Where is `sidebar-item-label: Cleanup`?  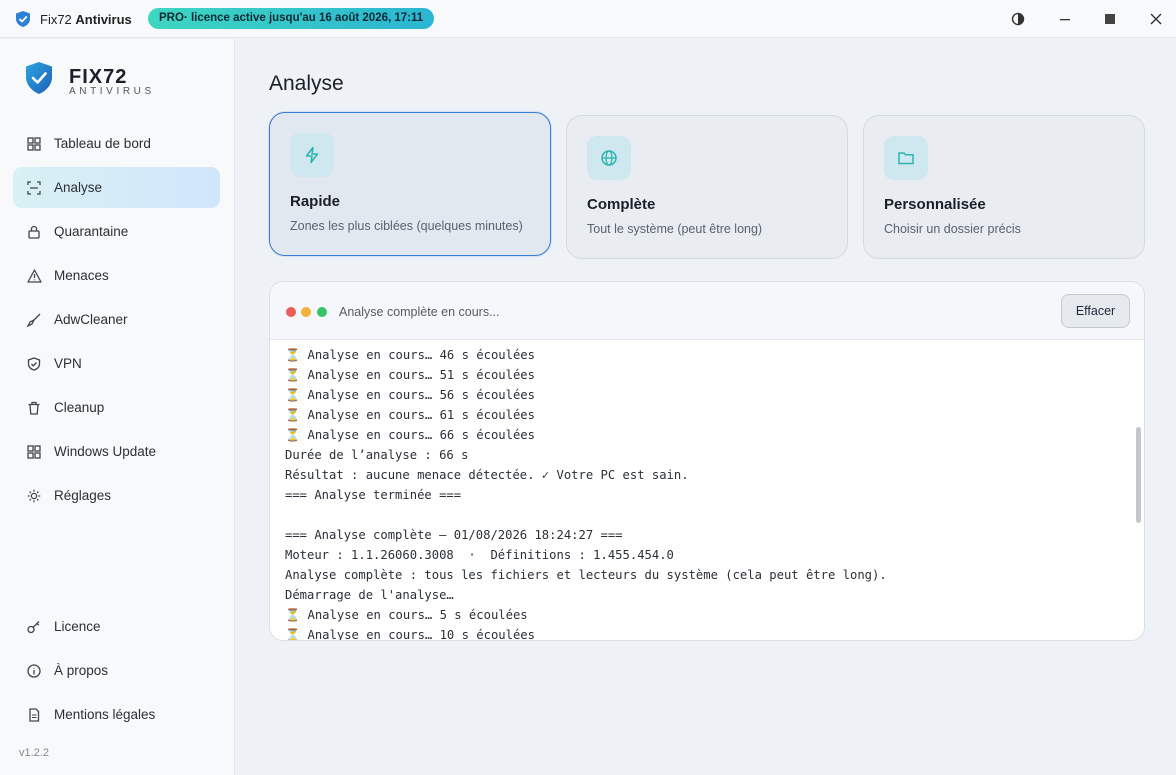
sidebar-item-label: Cleanup is located at coordinates (79, 407).